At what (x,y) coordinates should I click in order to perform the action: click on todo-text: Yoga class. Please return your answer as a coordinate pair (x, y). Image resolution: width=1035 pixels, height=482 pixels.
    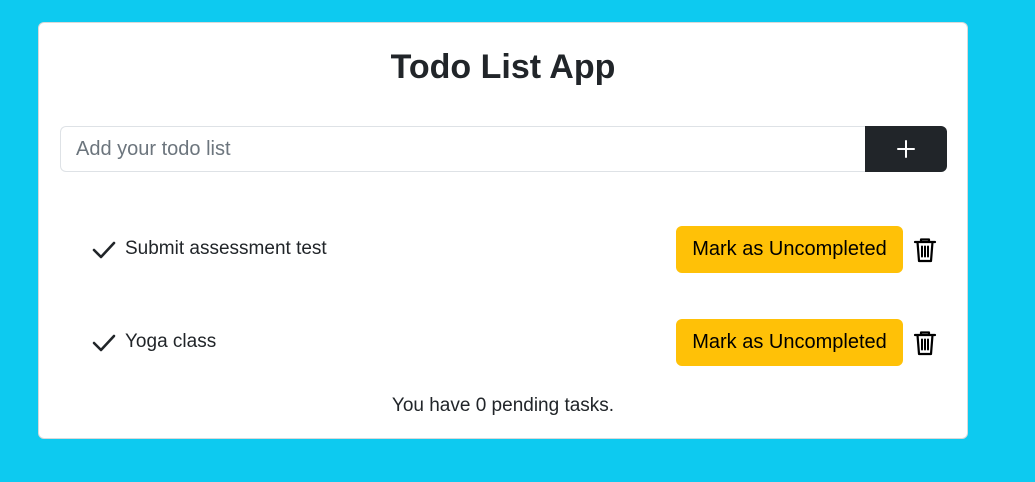
    Looking at the image, I should click on (171, 341).